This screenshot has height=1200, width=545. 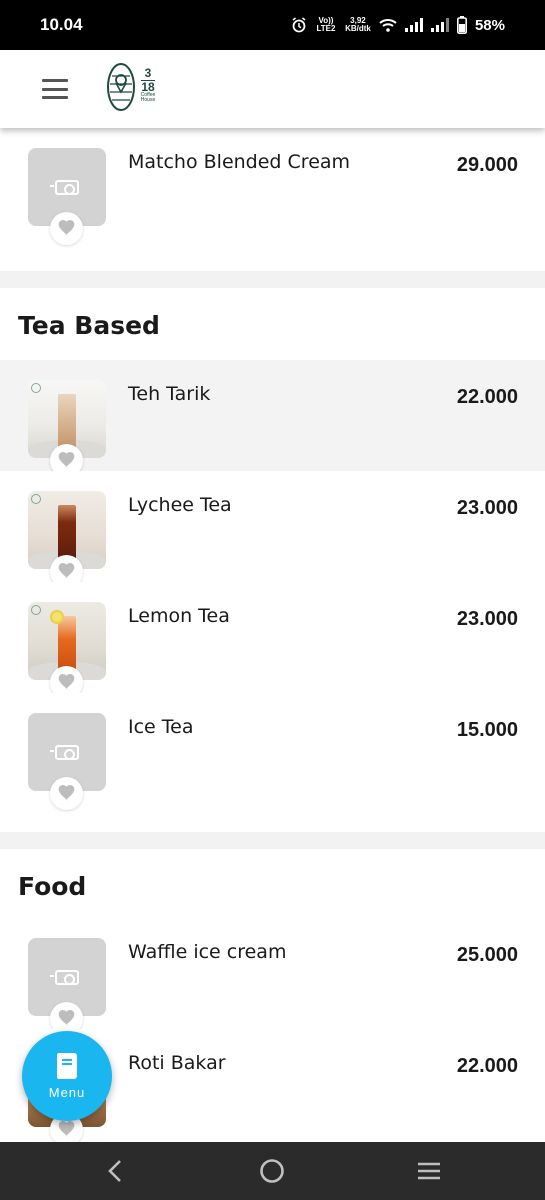 I want to click on section-title: Tea Based, so click(x=89, y=325).